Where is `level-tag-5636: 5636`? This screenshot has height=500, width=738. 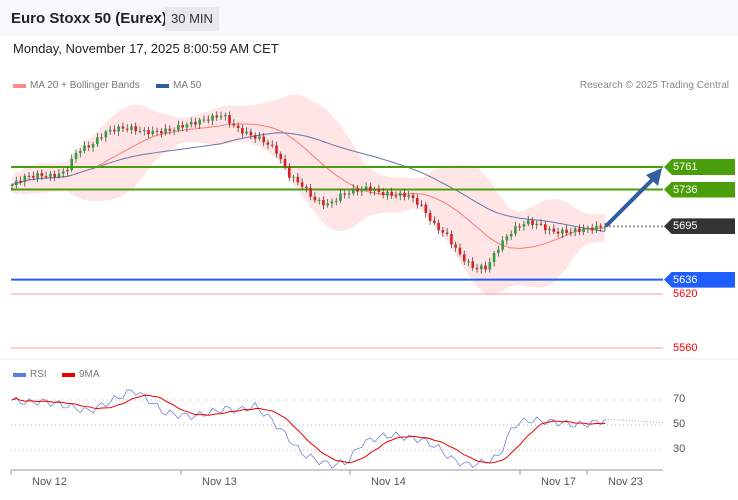 level-tag-5636: 5636 is located at coordinates (699, 279).